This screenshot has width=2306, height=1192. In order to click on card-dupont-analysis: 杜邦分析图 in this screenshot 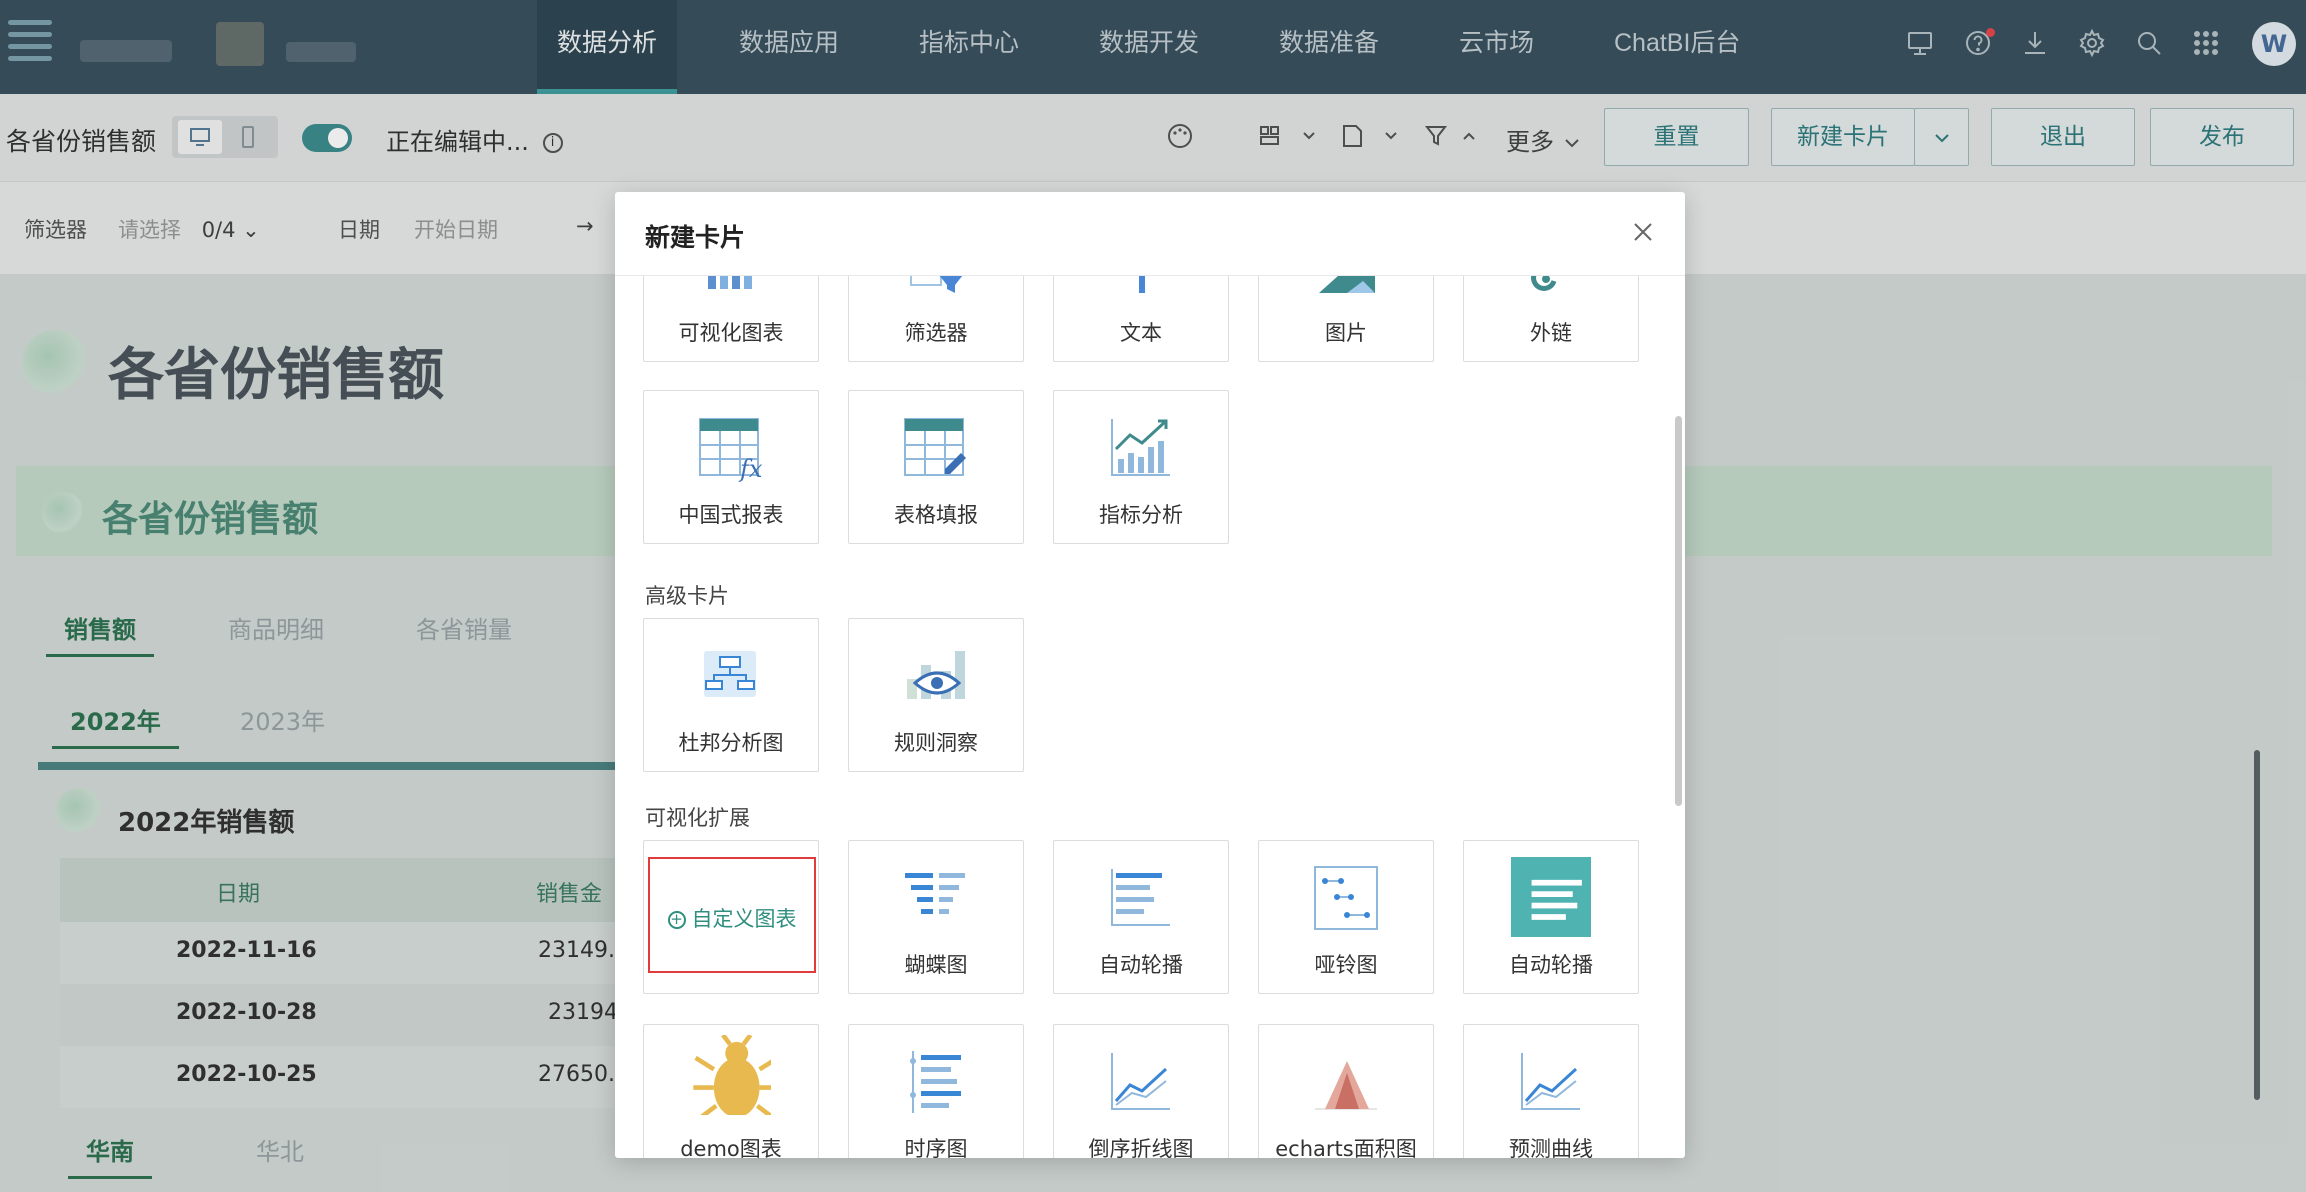, I will do `click(731, 695)`.